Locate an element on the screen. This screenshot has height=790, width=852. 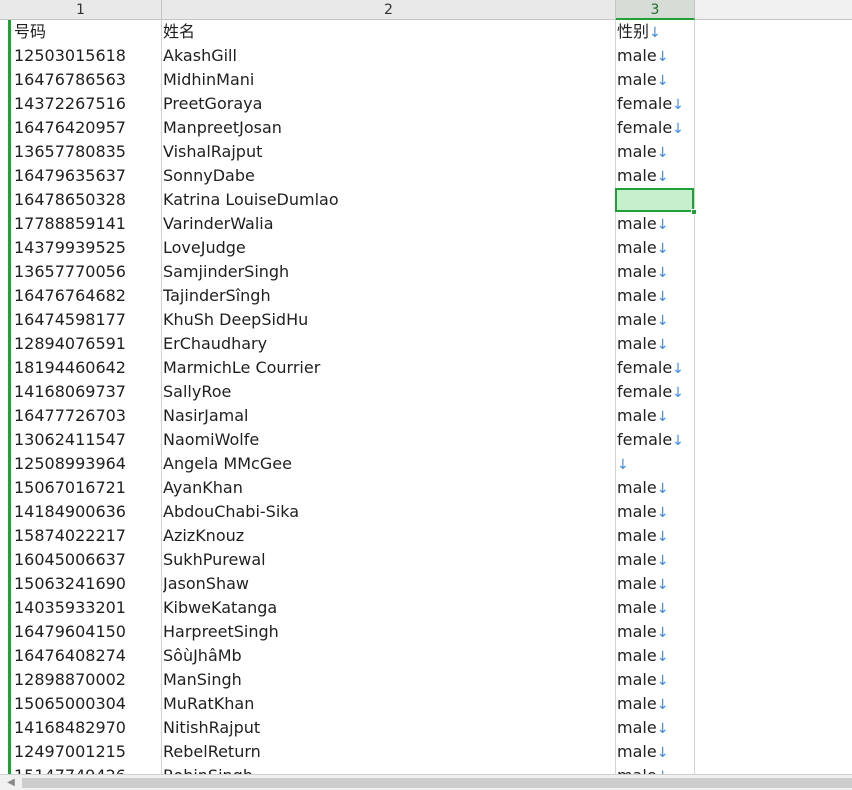
number-cell: 17788859141 is located at coordinates (86, 224).